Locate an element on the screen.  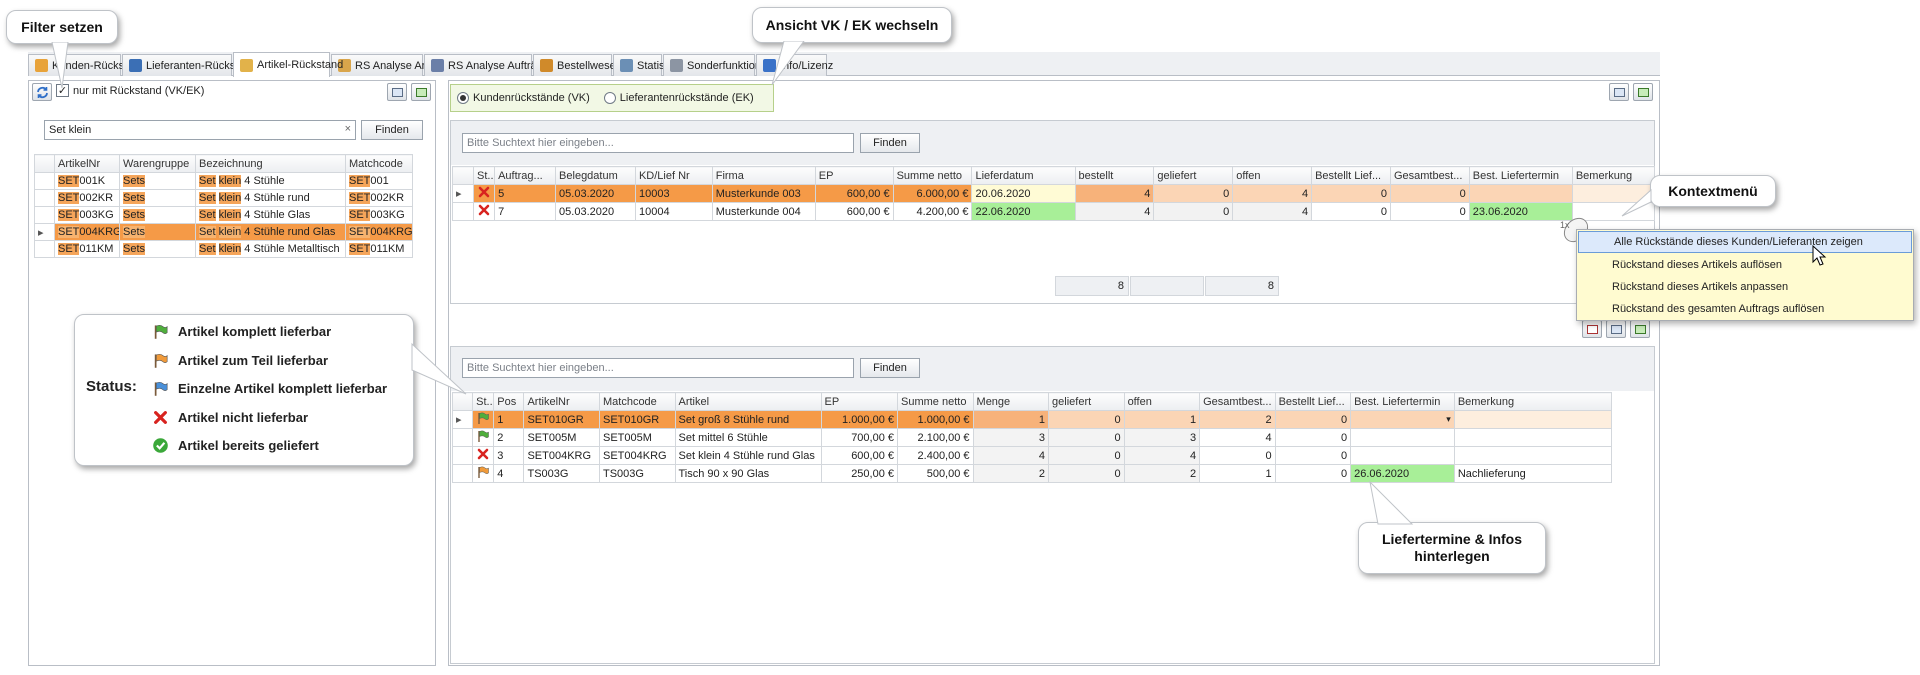
upper-column-header: Firma is located at coordinates (763, 175).